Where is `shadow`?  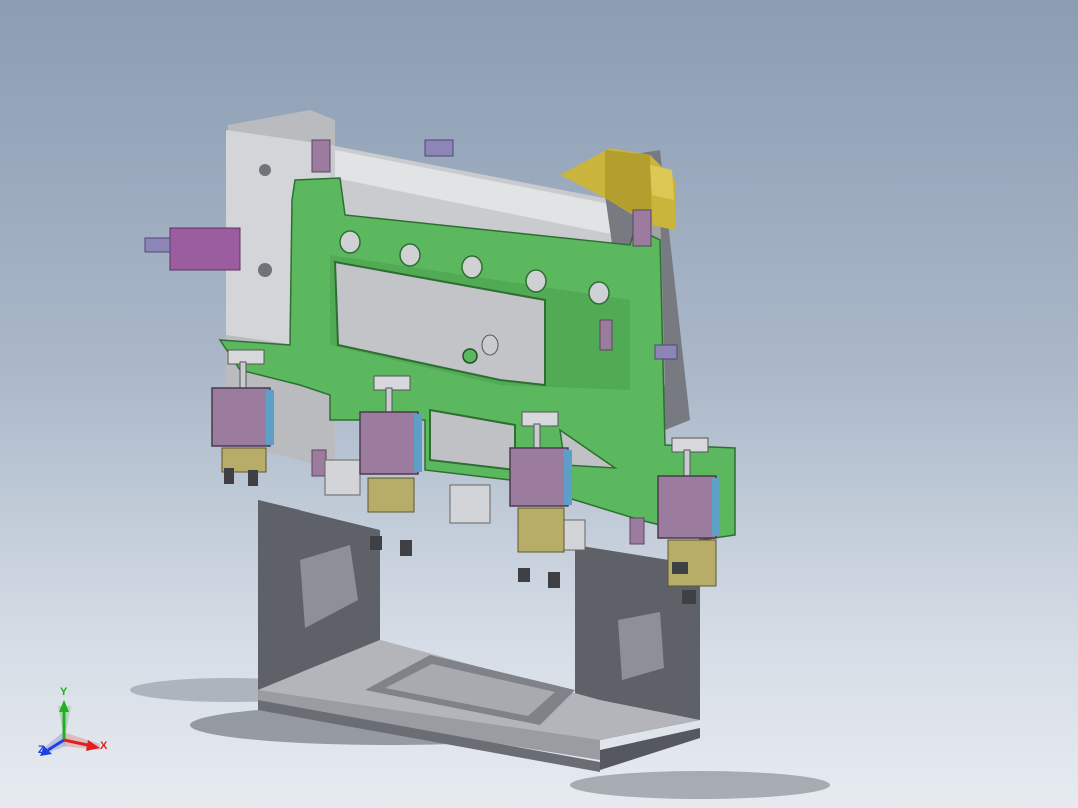
shadow is located at coordinates (700, 785).